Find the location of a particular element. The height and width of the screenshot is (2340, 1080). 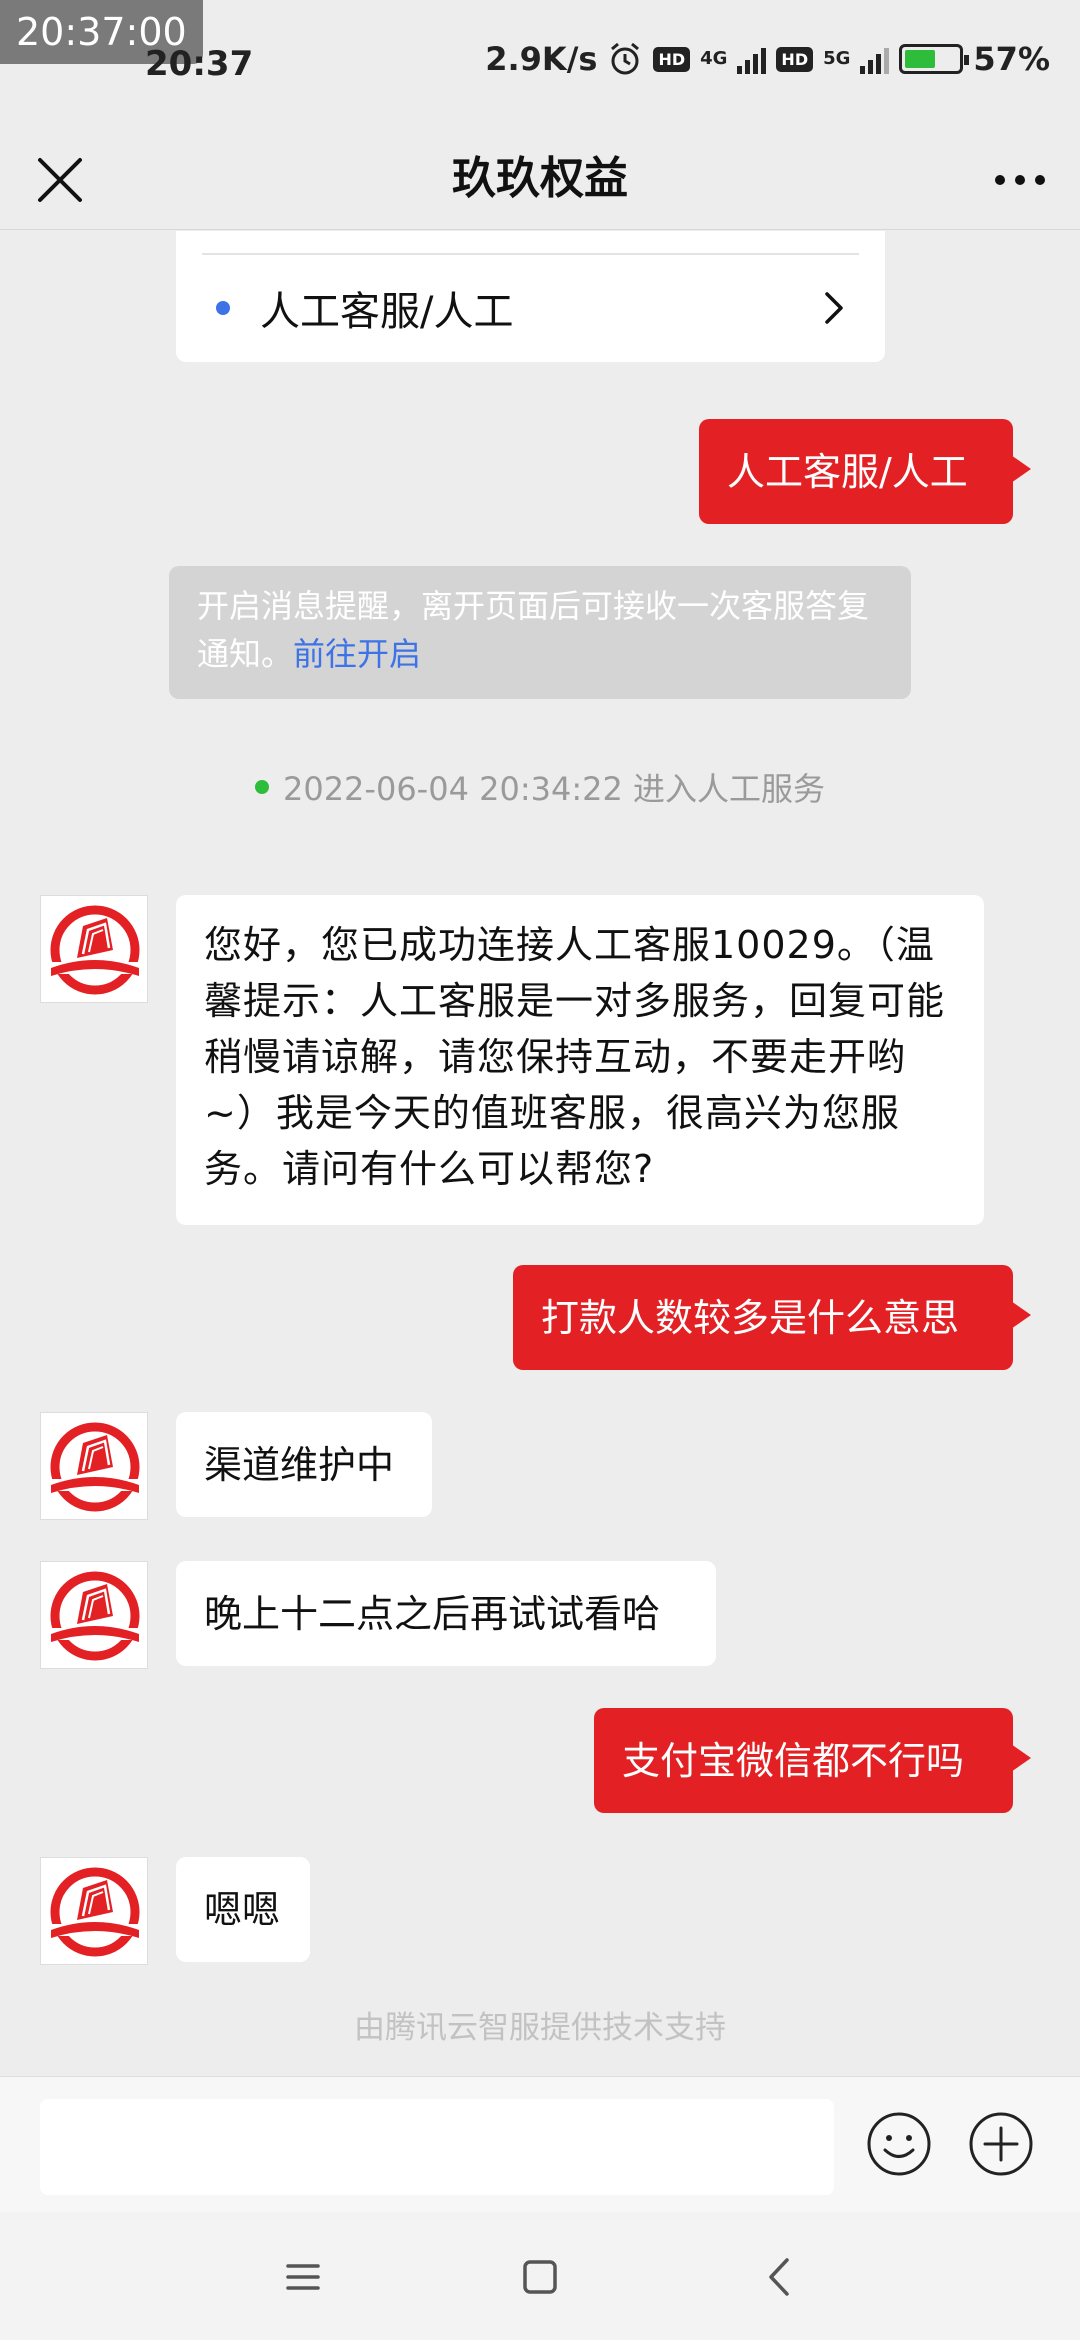

battery-icon is located at coordinates (934, 59).